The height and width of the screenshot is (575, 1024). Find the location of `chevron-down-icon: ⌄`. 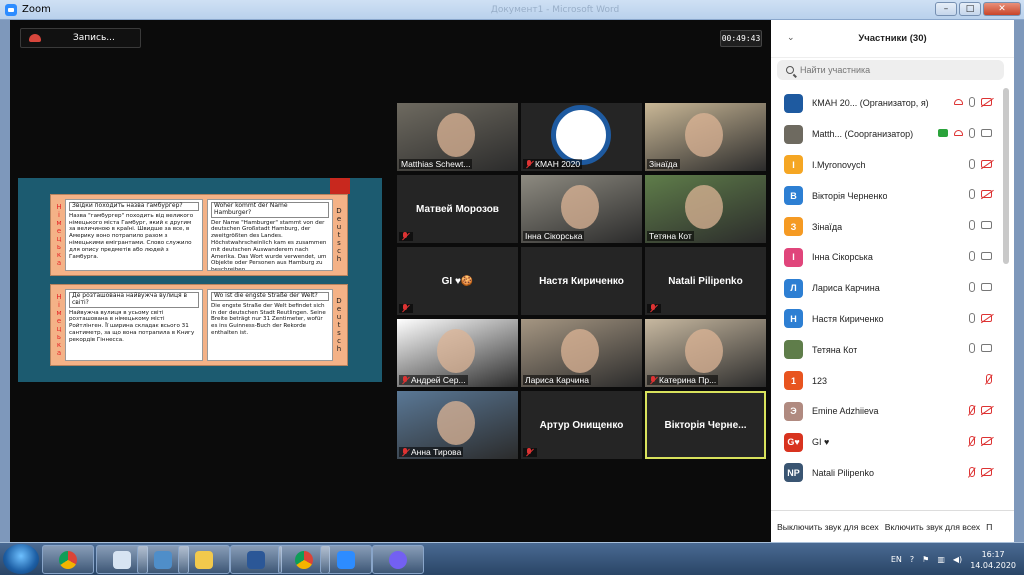

chevron-down-icon: ⌄ is located at coordinates (791, 38).